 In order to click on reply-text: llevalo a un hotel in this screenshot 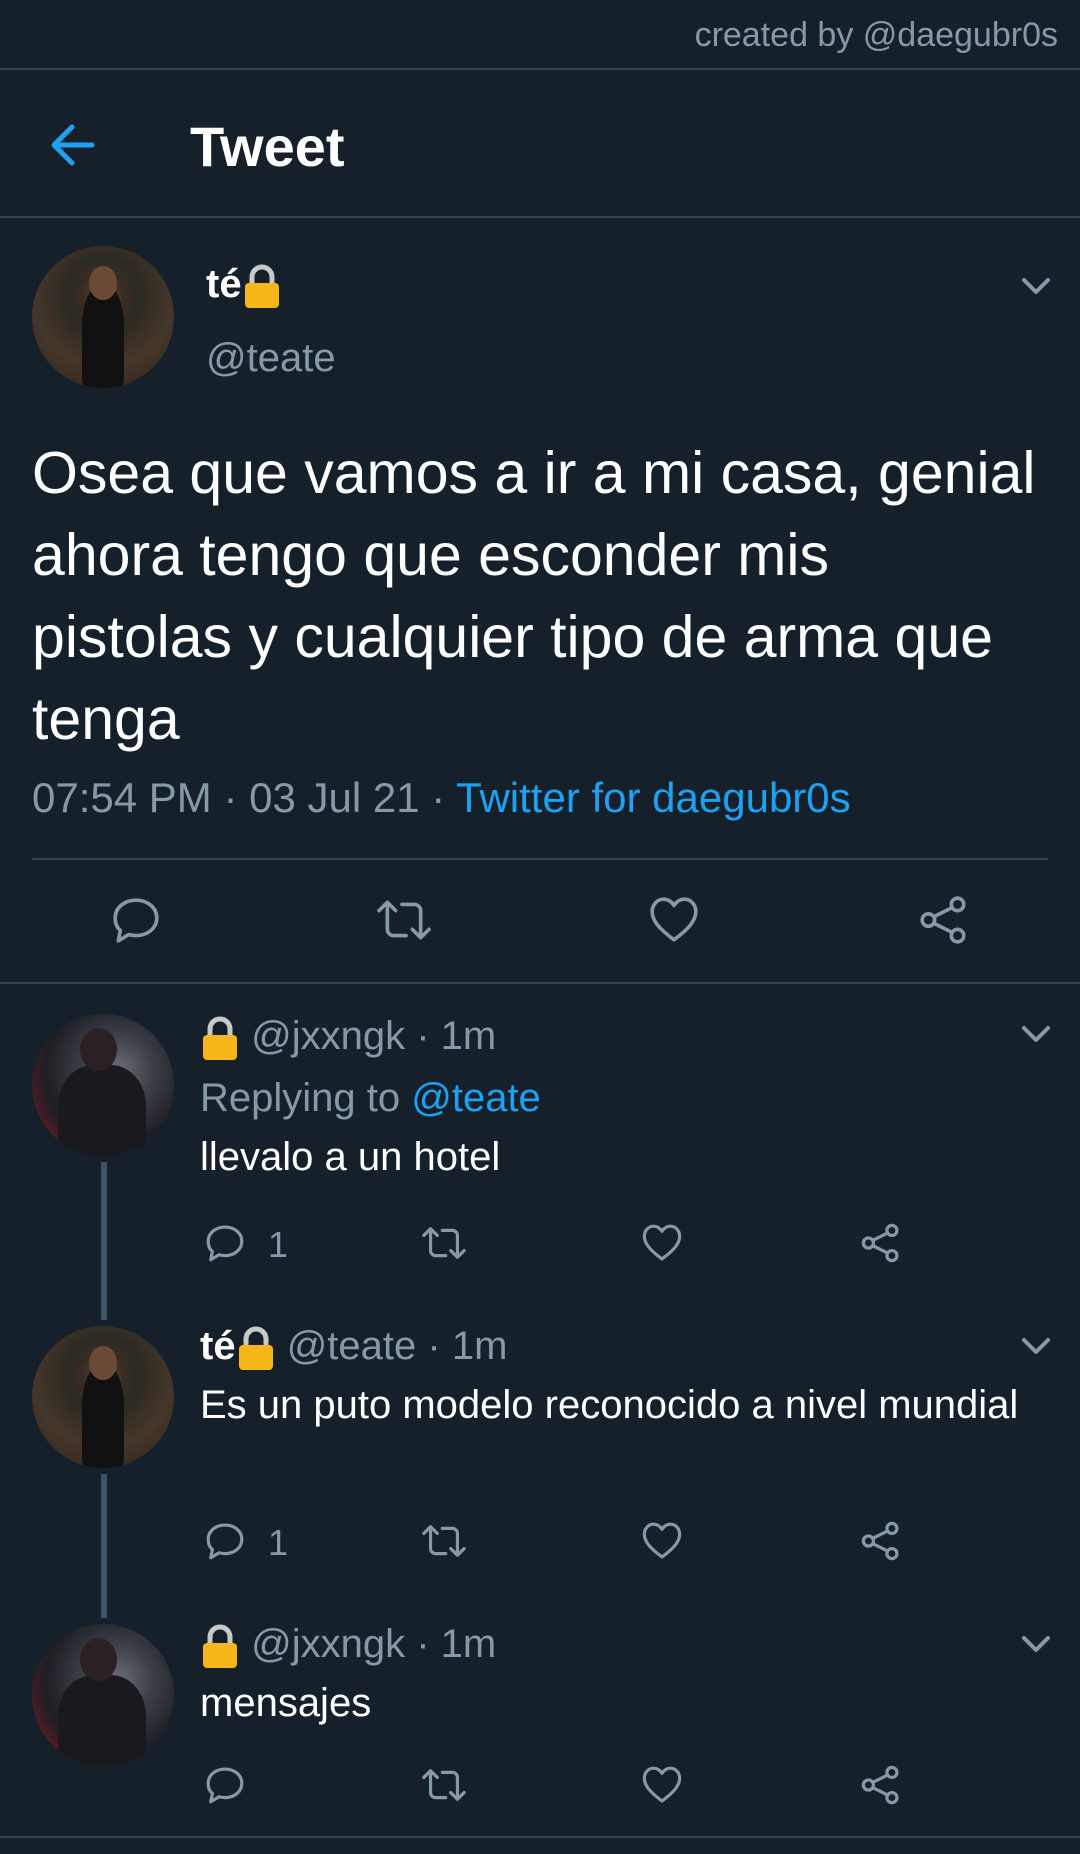, I will do `click(350, 1157)`.